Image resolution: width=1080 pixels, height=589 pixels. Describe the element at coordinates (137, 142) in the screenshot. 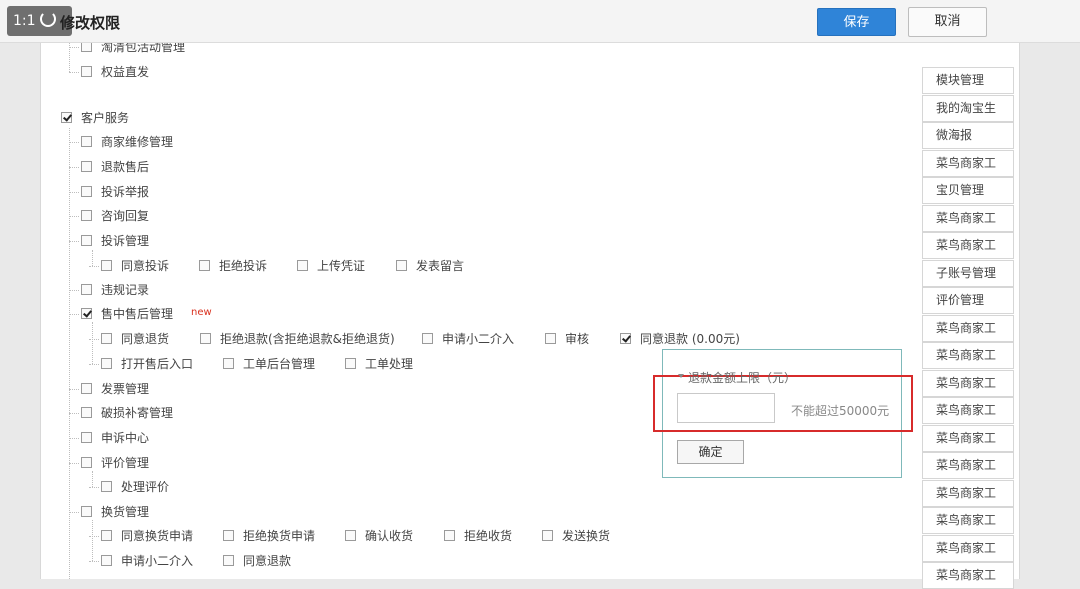

I see `permission-label: 商家维修管理` at that location.